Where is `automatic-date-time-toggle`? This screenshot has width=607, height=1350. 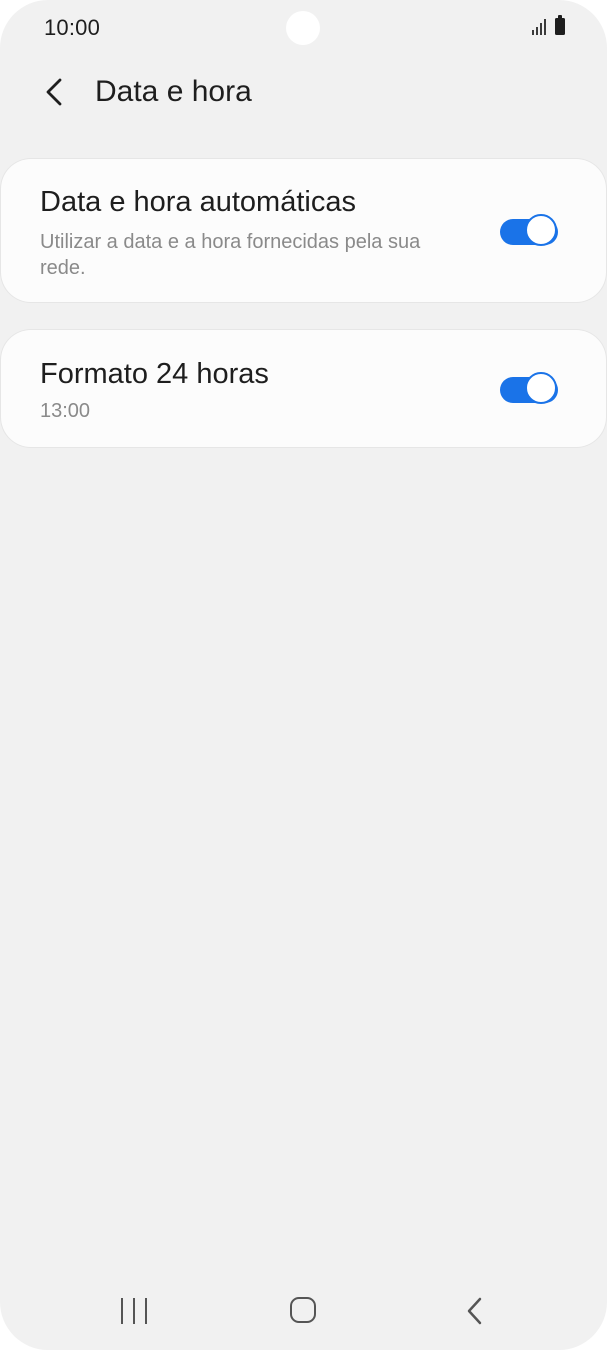 automatic-date-time-toggle is located at coordinates (531, 231).